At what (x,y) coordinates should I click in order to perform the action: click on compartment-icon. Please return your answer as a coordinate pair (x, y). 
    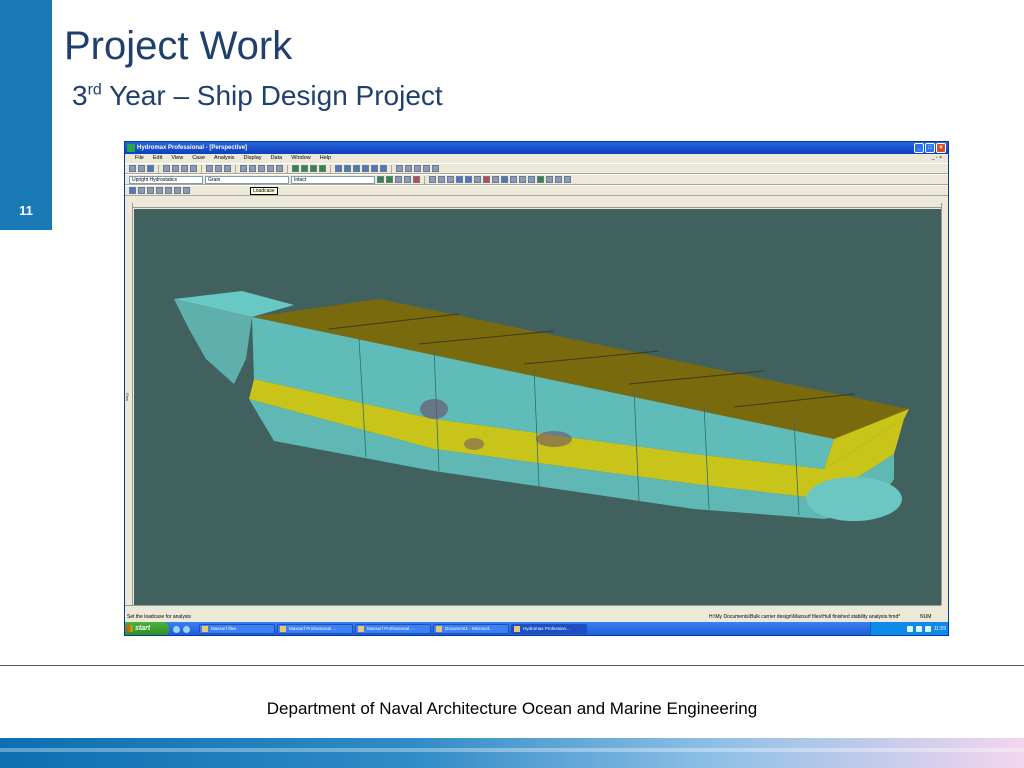
    Looking at the image, I should click on (450, 179).